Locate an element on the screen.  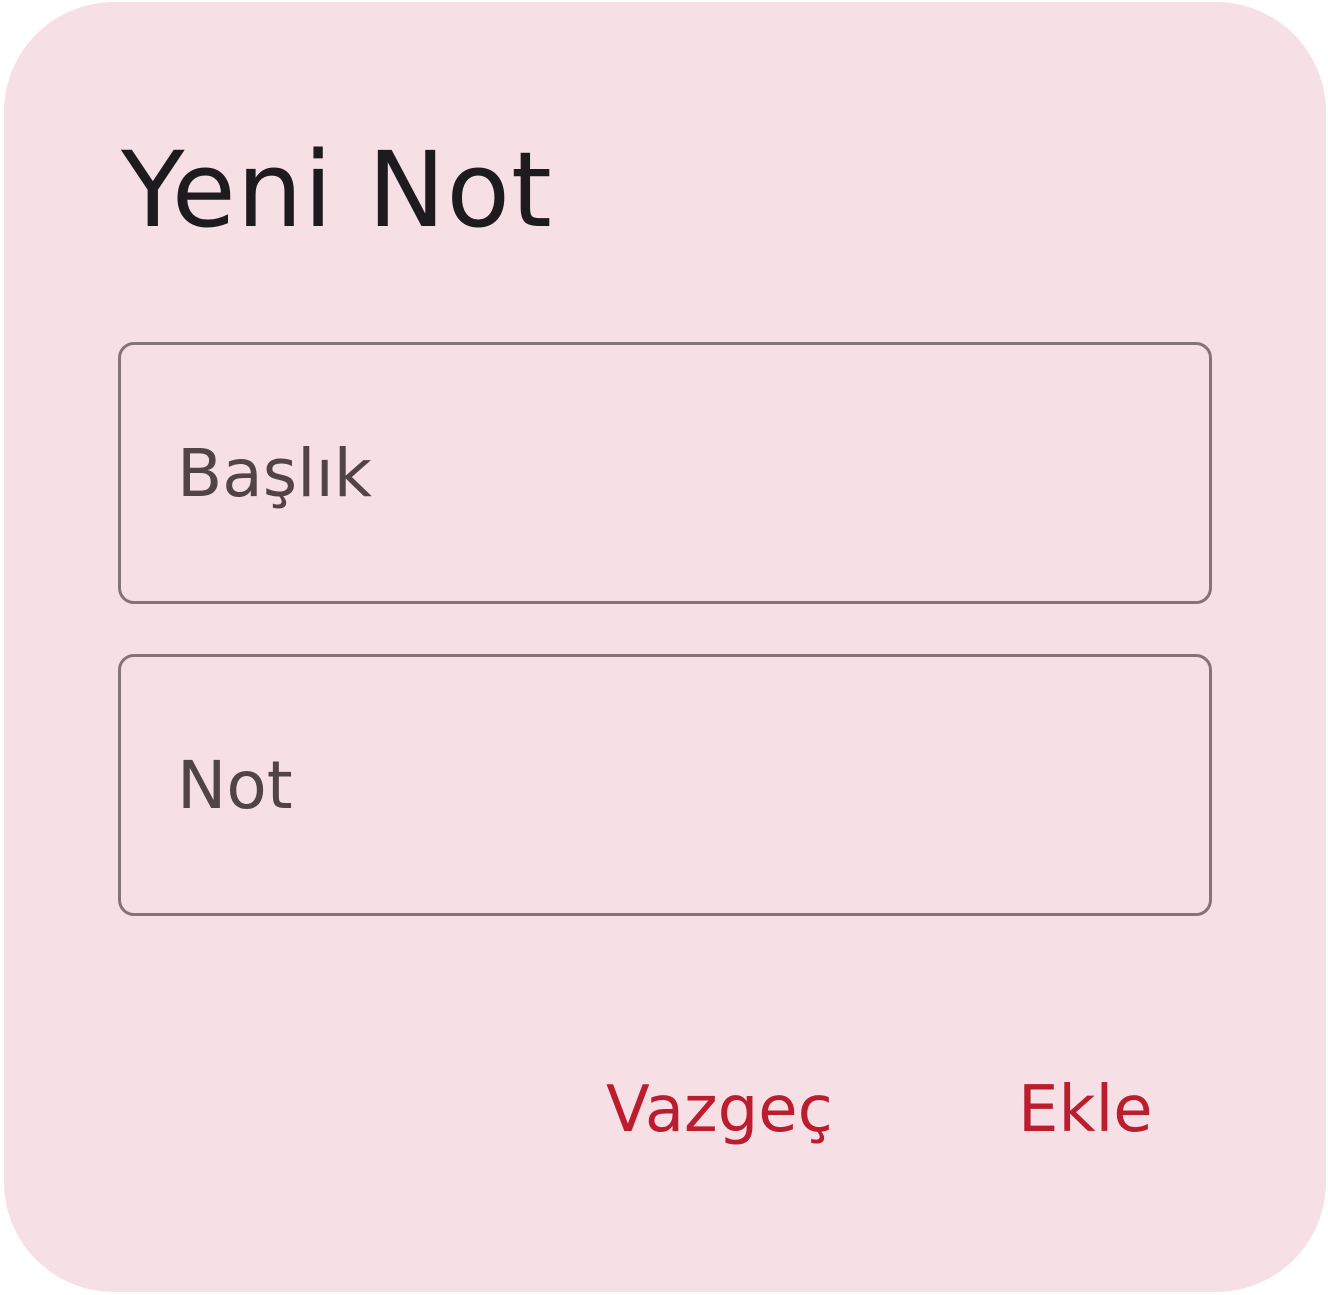
dialog-title: Yeni Not is located at coordinates (337, 190).